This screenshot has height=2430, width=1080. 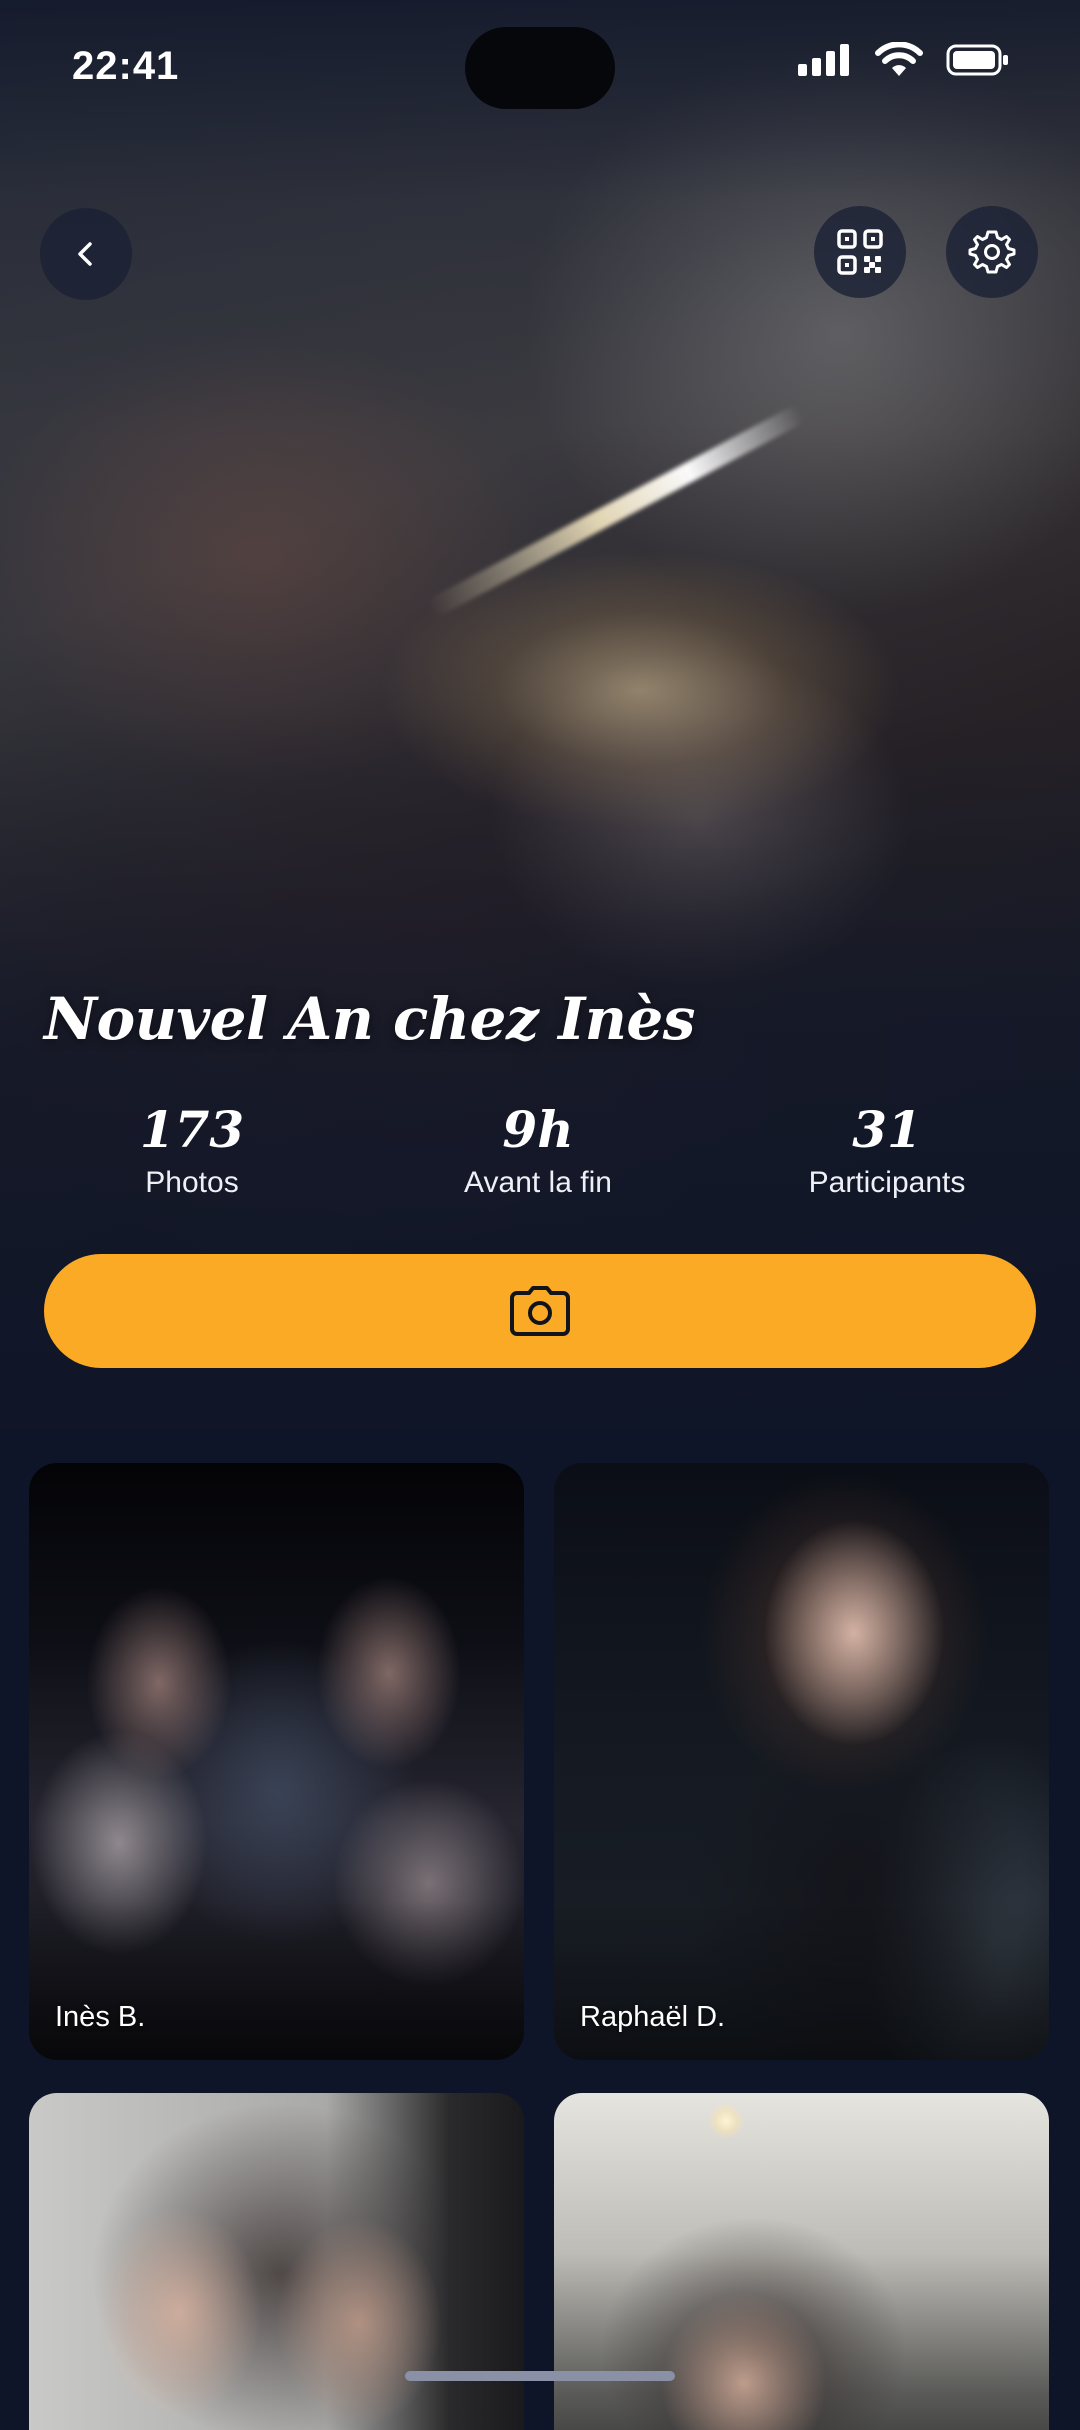 What do you see at coordinates (276, 1761) in the screenshot?
I see `photo-card: Inès B.` at bounding box center [276, 1761].